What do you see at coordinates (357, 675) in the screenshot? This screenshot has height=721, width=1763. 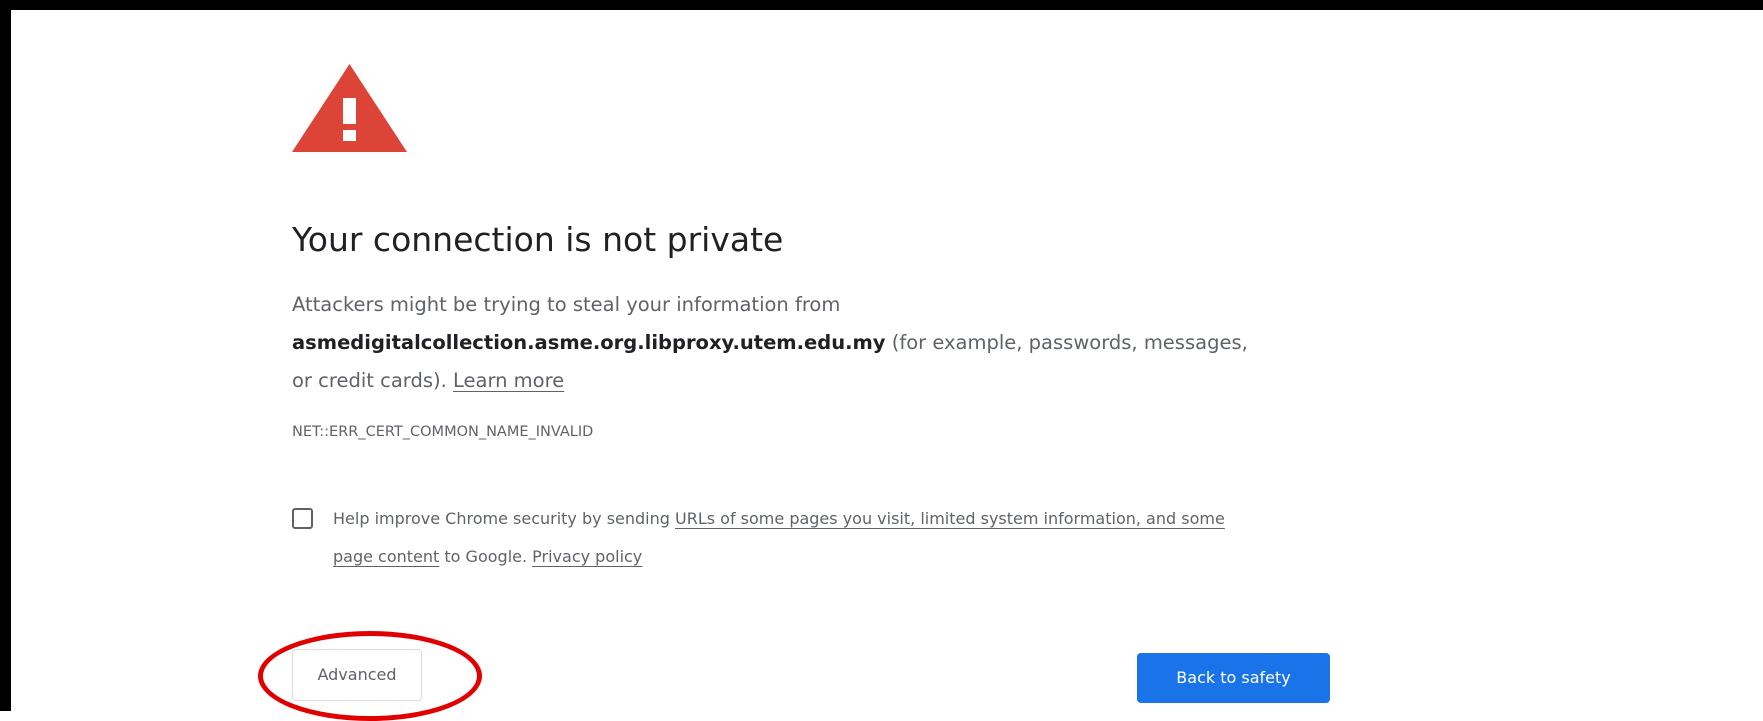 I see `advanced-button: Advanced` at bounding box center [357, 675].